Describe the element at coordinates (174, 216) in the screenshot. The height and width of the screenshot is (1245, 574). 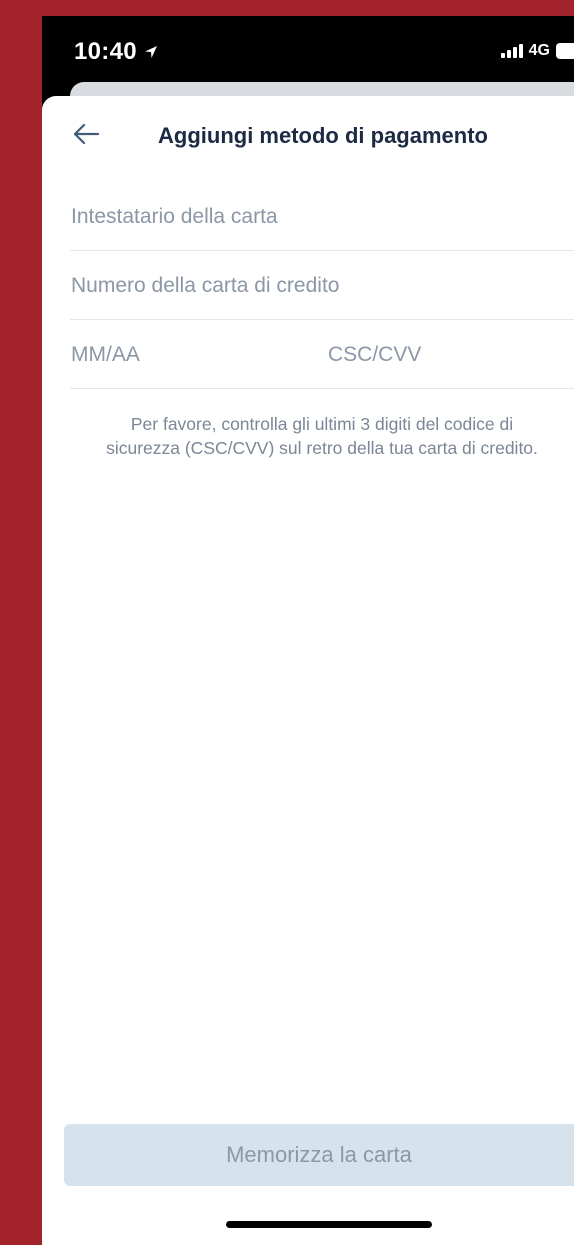
I see `cardholder-placeholder: Intestatario della carta` at that location.